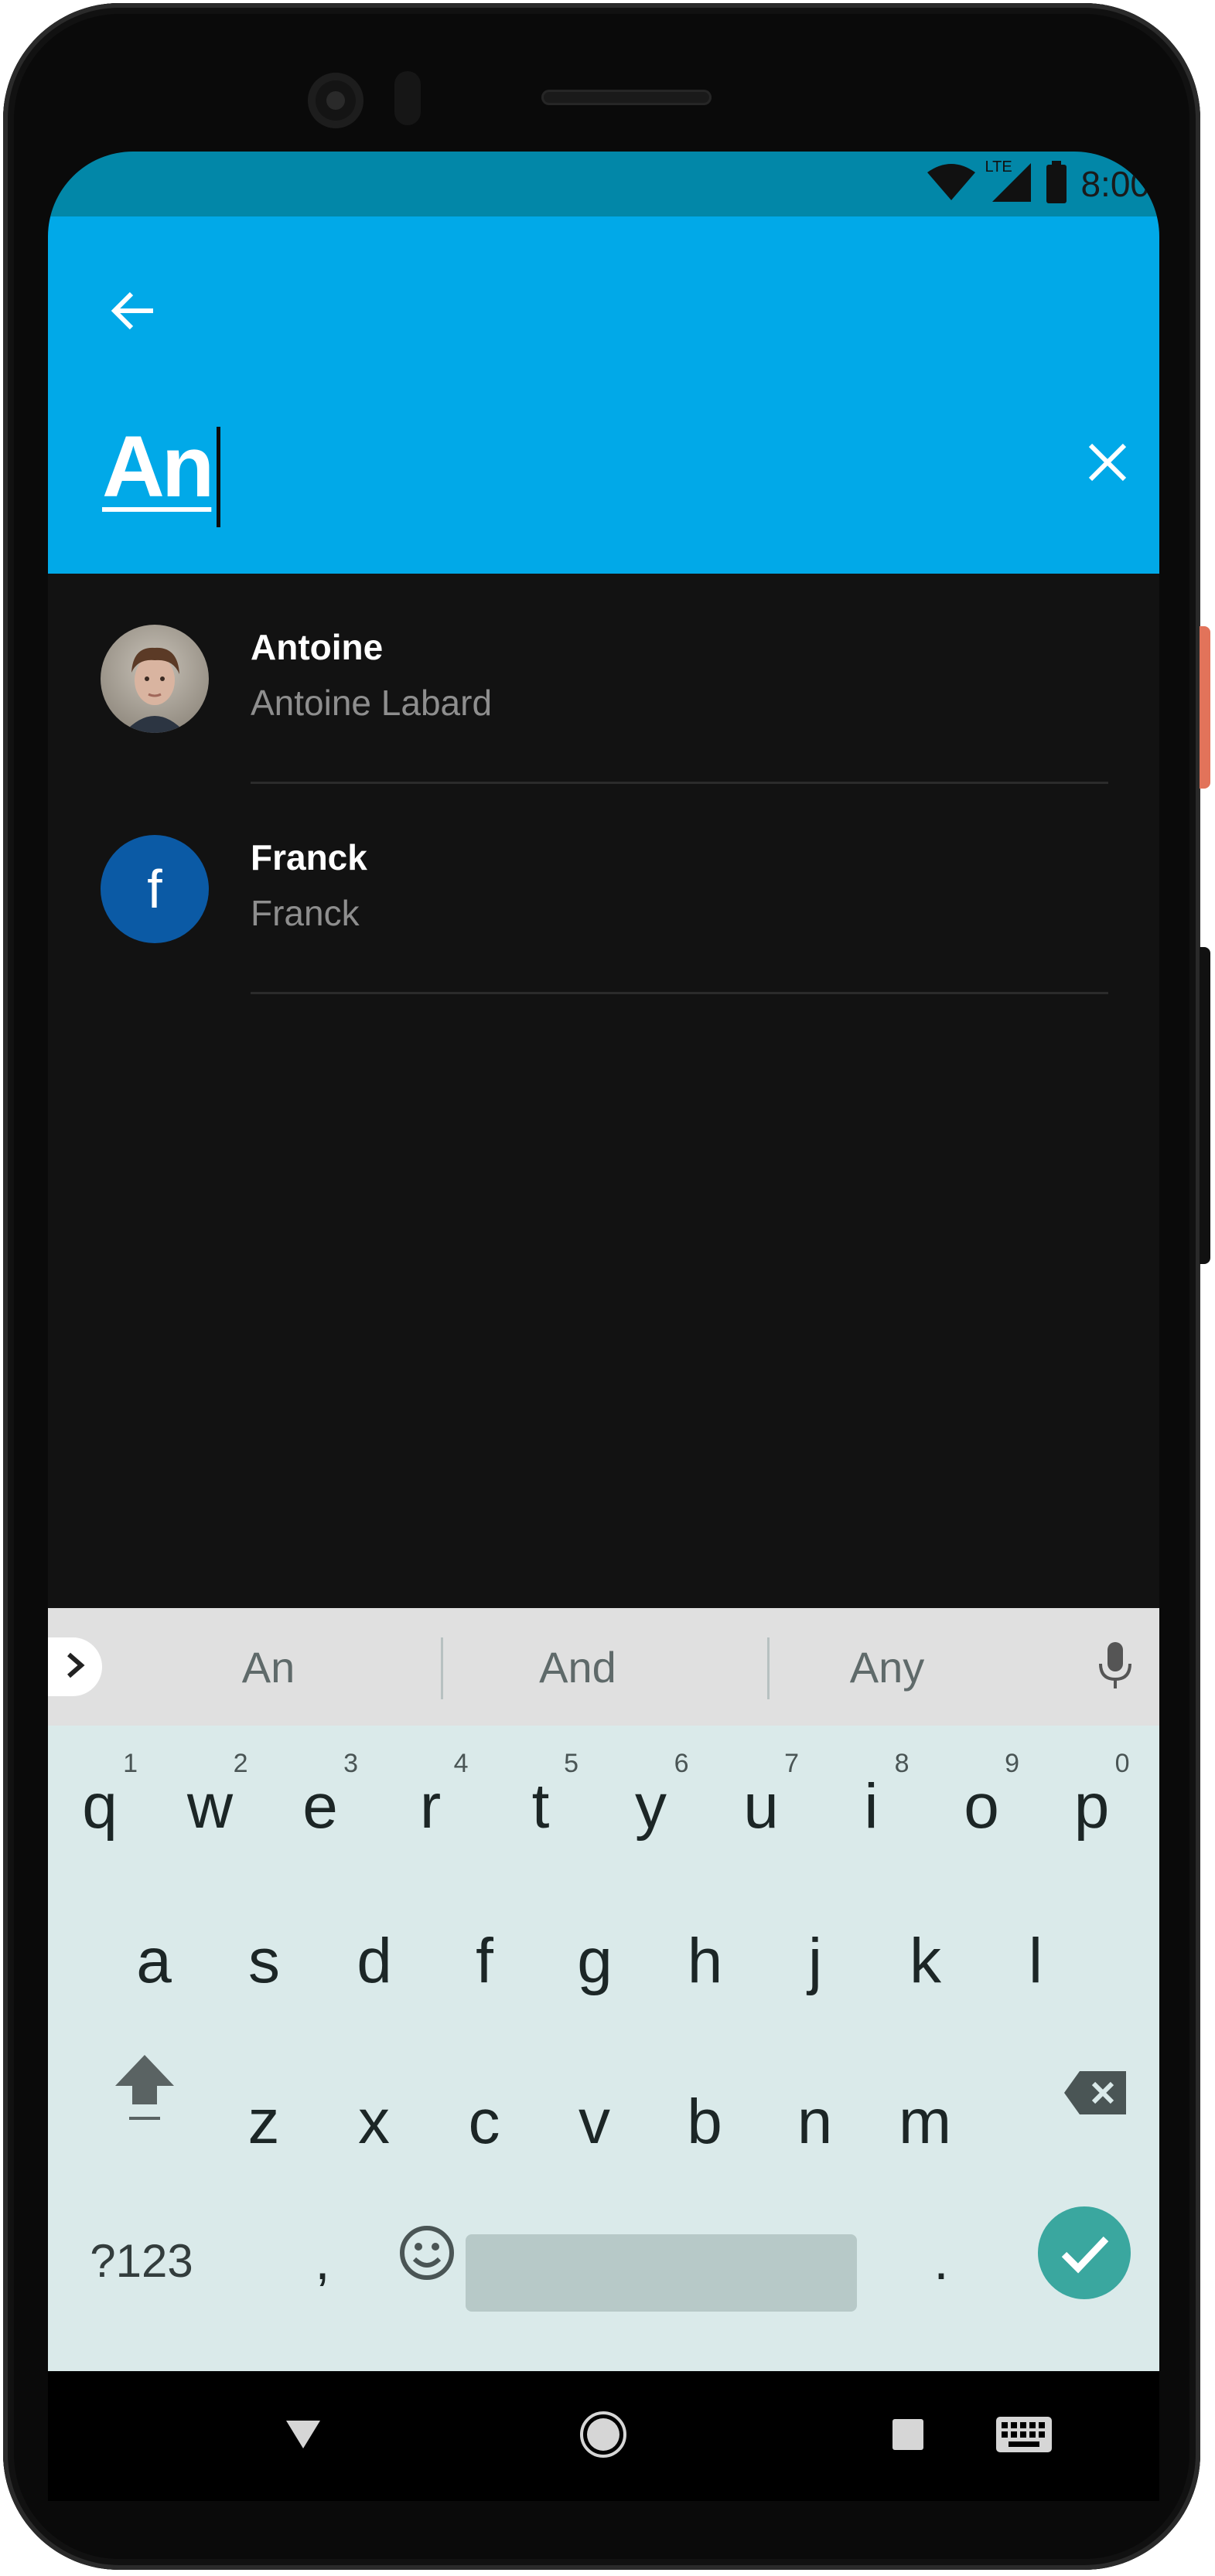  Describe the element at coordinates (141, 2260) in the screenshot. I see `symbols-key: ?123` at that location.